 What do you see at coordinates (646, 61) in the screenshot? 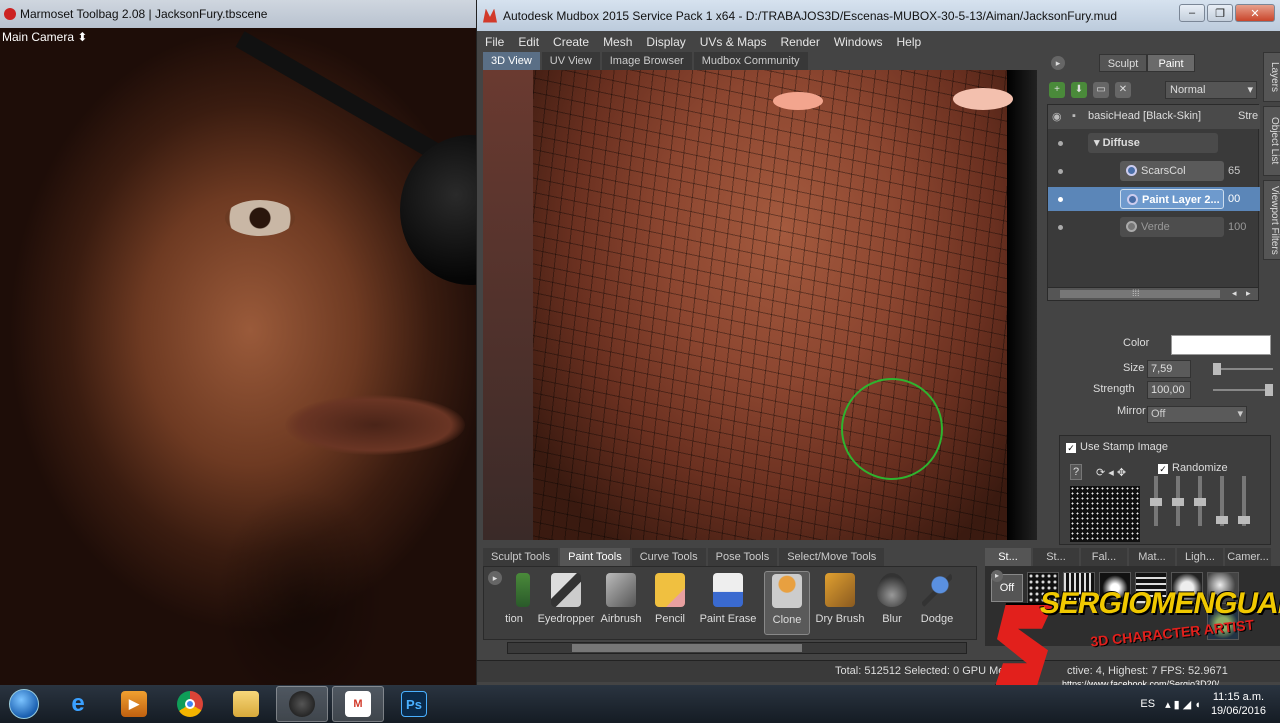
I see `tab-image-browser: Image Browser` at bounding box center [646, 61].